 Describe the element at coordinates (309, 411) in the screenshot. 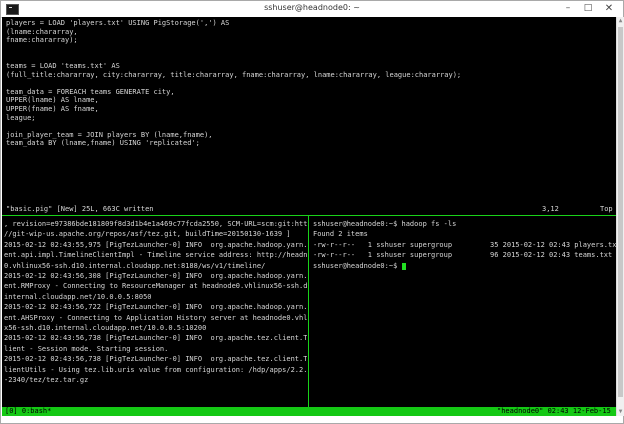

I see `tmux-status-bar: [0] 0:bash* "headnode0" 02:43 12-Feb-15` at that location.